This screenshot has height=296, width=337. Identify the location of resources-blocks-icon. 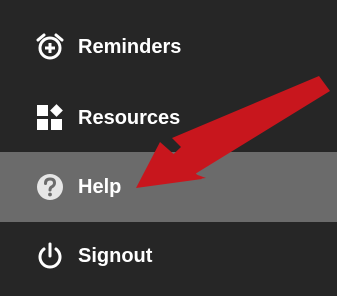
(50, 118).